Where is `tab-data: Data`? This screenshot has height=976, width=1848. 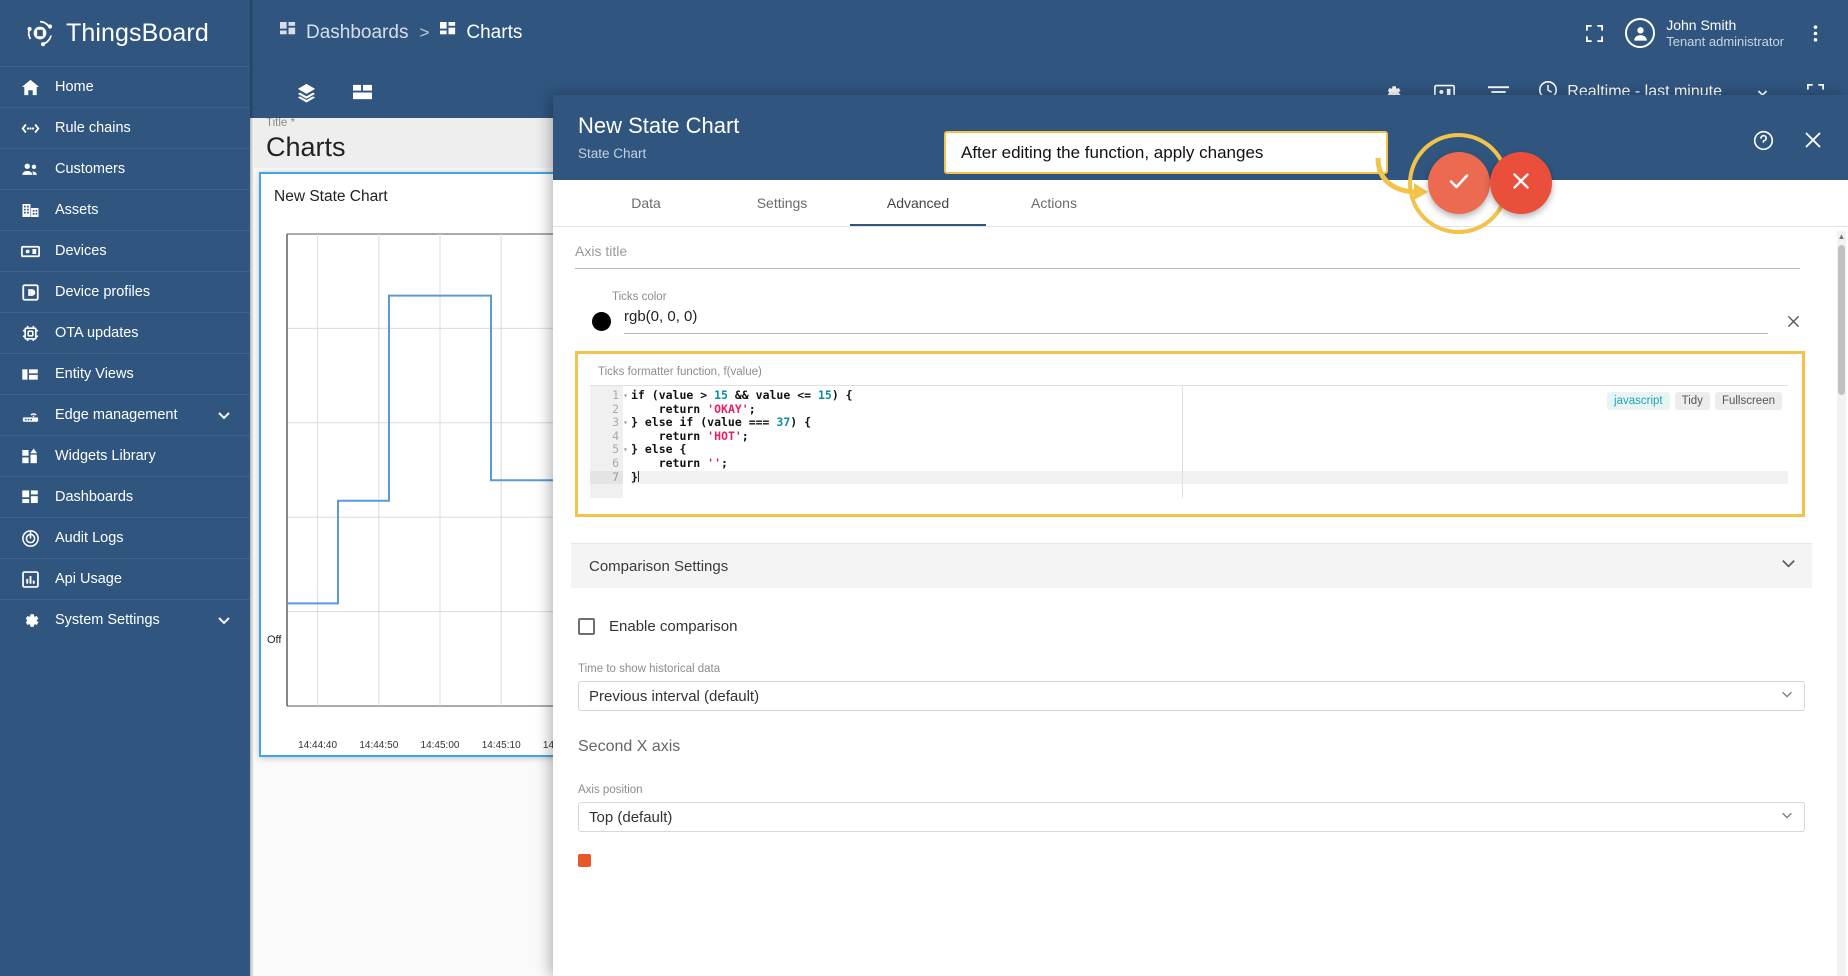
tab-data: Data is located at coordinates (646, 203).